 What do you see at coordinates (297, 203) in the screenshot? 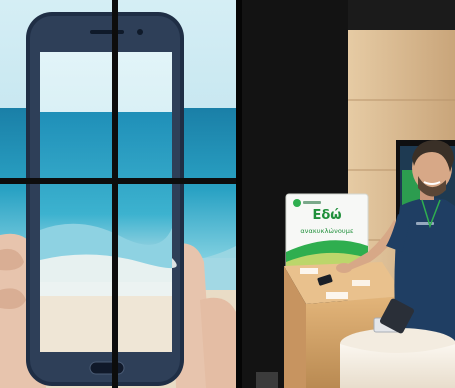
I see `brand-logo-icon` at bounding box center [297, 203].